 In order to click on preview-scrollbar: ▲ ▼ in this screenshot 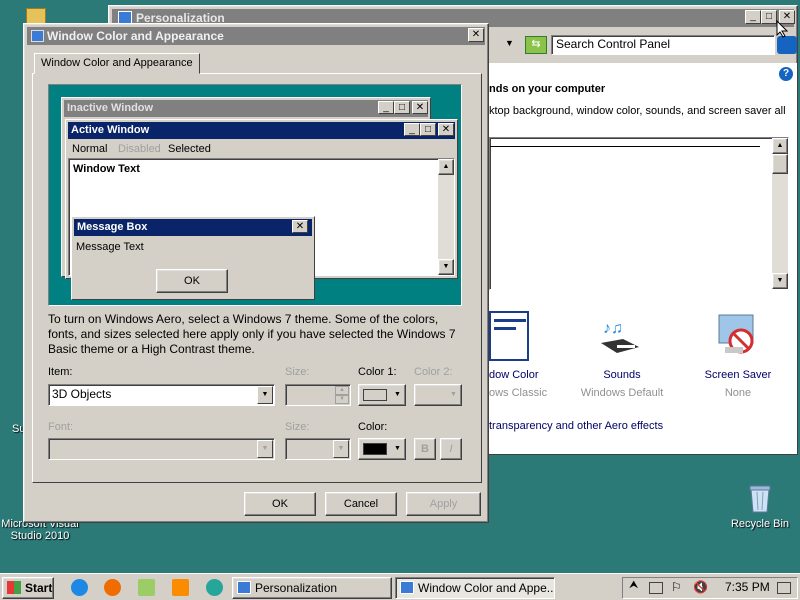, I will do `click(446, 217)`.